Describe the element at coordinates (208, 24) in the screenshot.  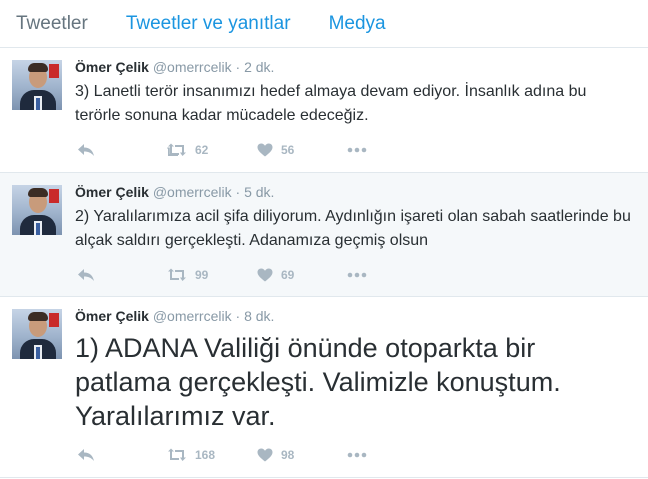
I see `tab-tweets-and-replies: Tweetler ve yanıtlar` at that location.